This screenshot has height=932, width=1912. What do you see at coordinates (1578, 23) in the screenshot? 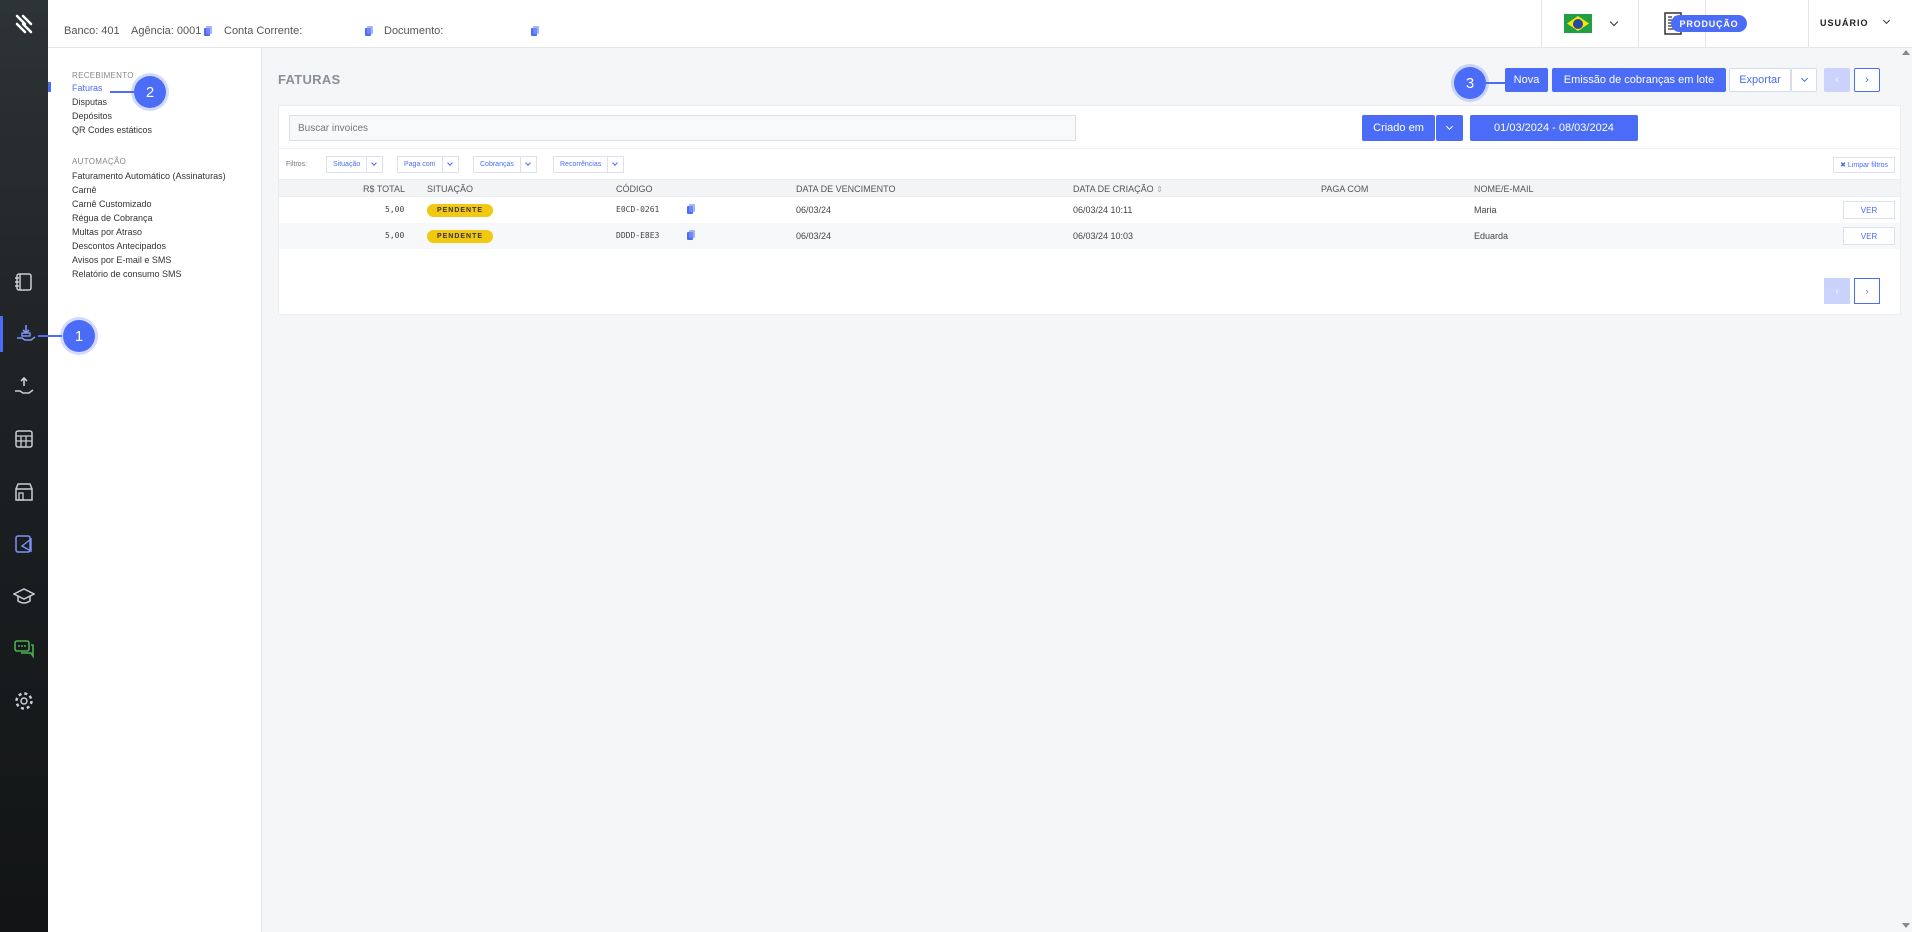
I see `brazil-flag-icon` at bounding box center [1578, 23].